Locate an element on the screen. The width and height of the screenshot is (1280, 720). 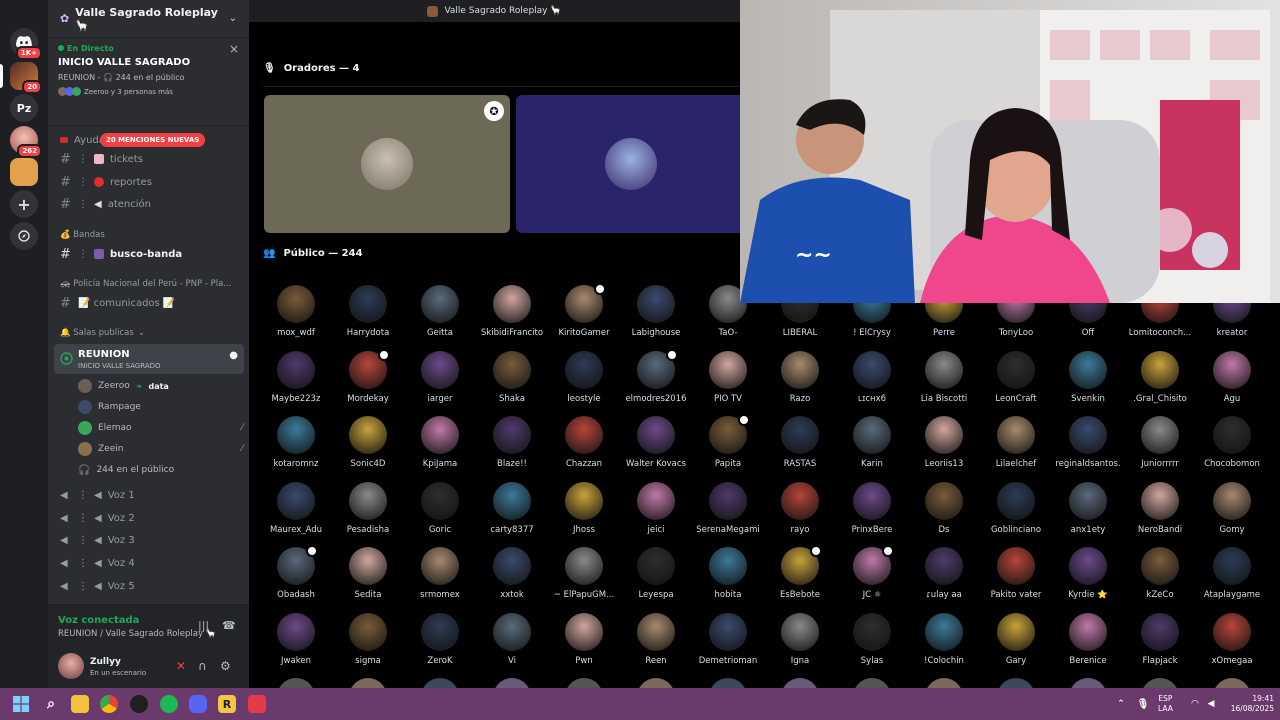
audience-member: Berenice is located at coordinates (1088, 643).